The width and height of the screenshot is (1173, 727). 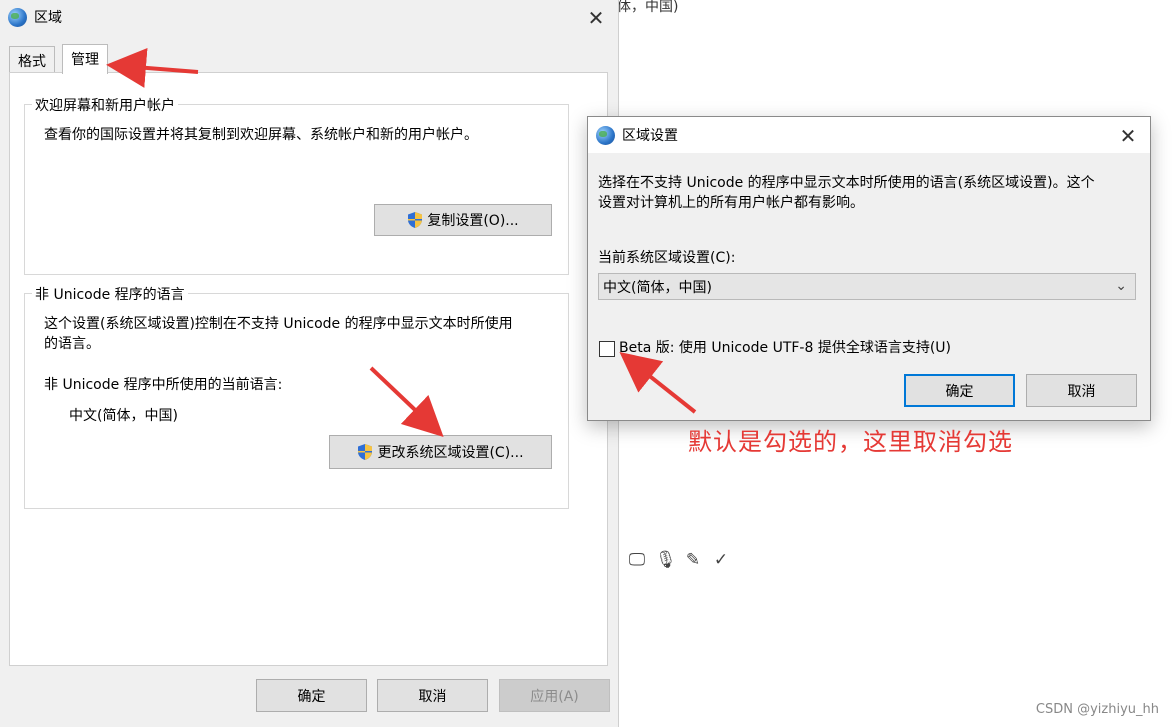 I want to click on tab-admin: 管理, so click(x=85, y=59).